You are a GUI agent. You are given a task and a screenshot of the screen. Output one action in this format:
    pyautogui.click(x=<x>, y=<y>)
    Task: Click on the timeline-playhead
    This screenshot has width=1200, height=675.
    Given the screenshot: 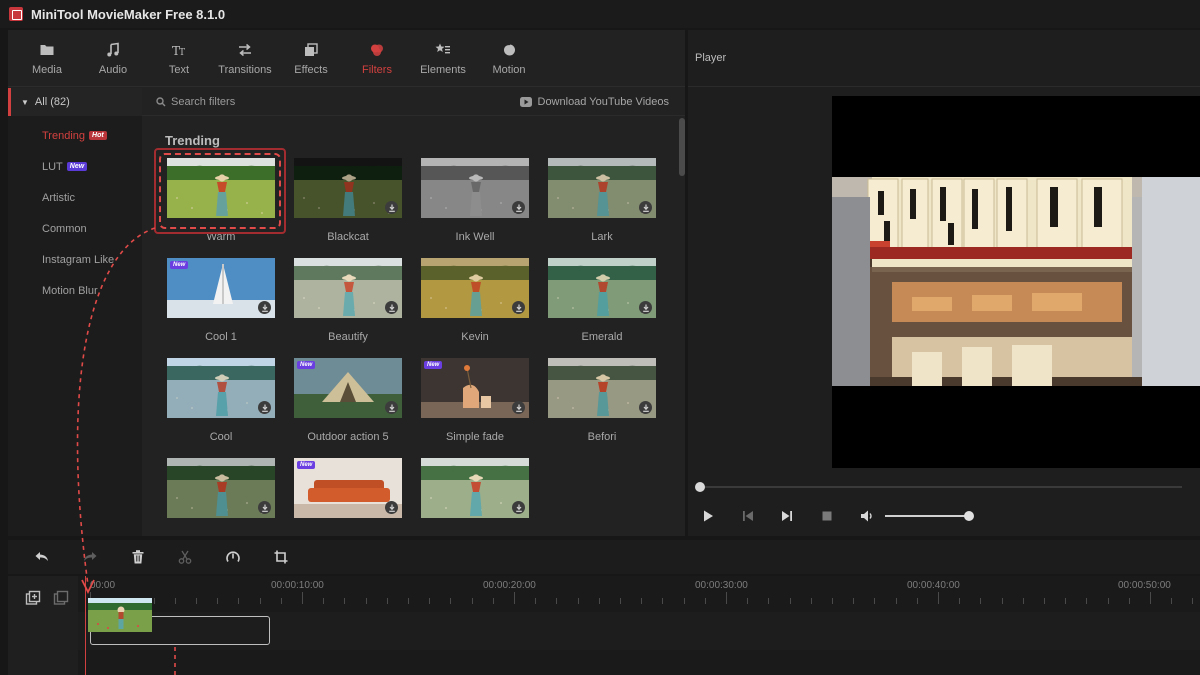 What is the action you would take?
    pyautogui.click(x=85, y=625)
    